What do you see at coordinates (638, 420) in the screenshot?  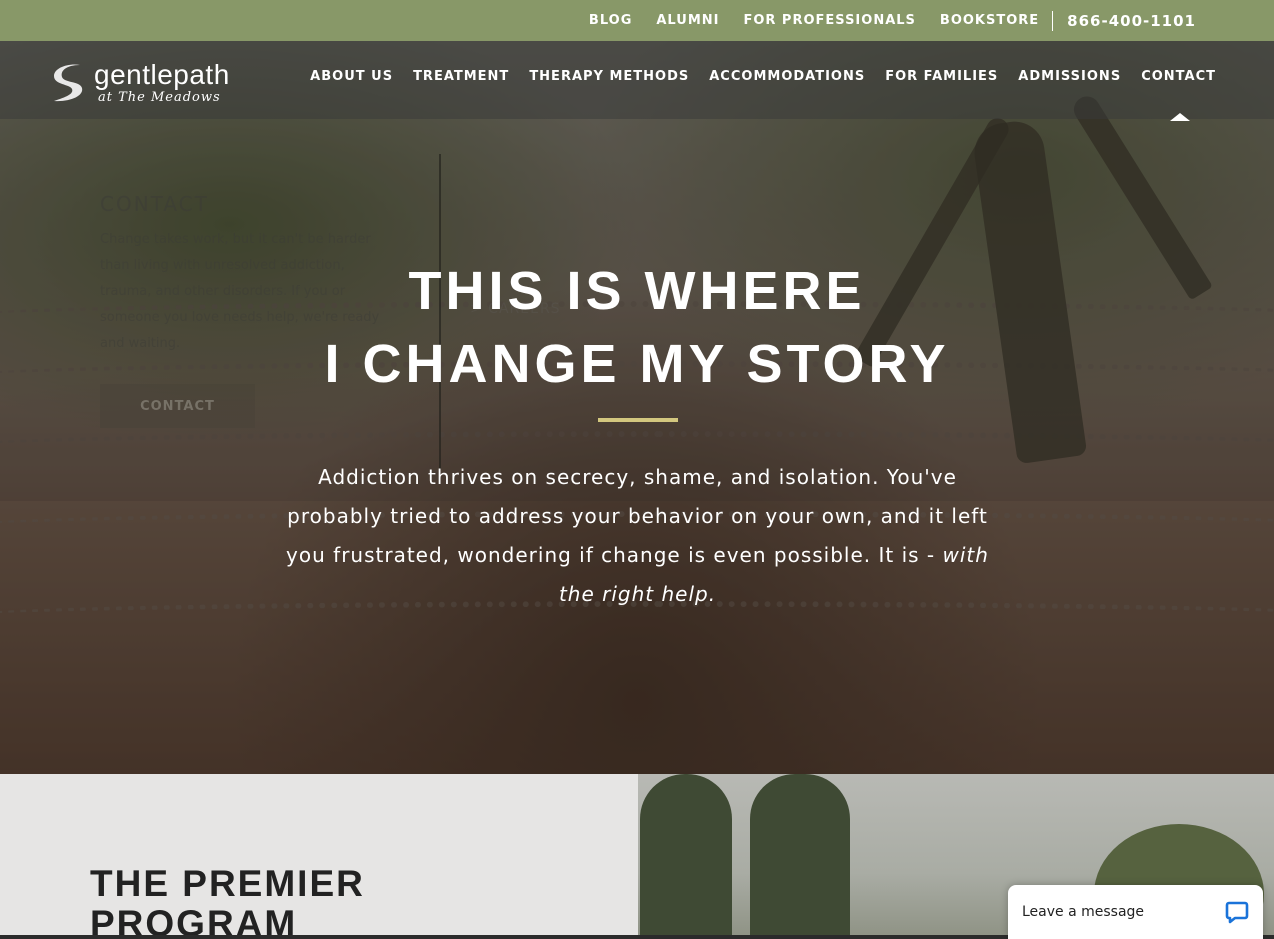 I see `accent-rule` at bounding box center [638, 420].